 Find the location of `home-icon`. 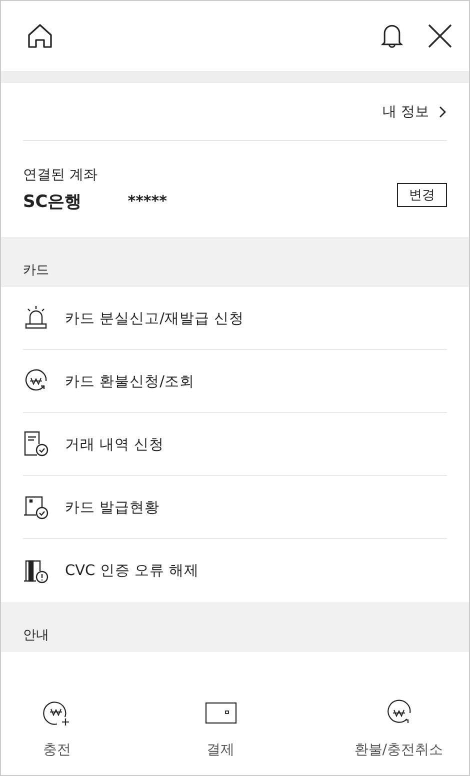

home-icon is located at coordinates (40, 36).